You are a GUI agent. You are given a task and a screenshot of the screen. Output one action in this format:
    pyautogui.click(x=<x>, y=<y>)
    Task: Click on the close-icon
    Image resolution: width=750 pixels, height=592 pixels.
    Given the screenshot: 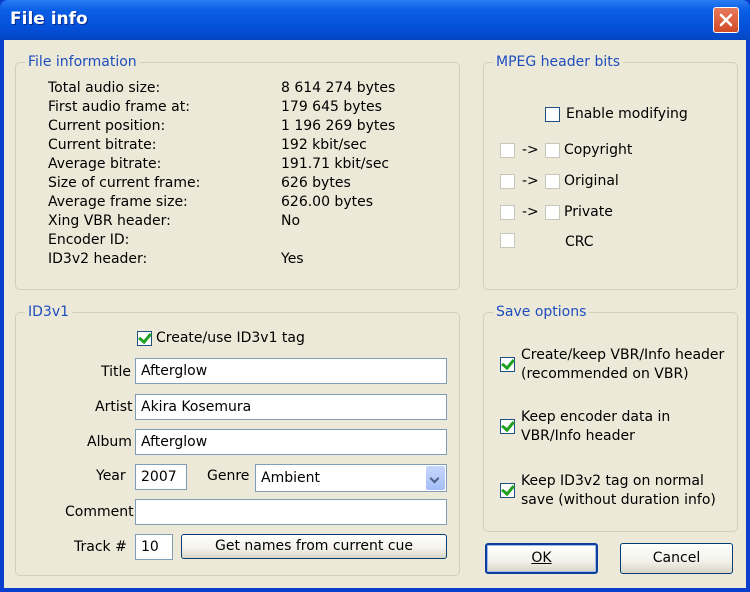 What is the action you would take?
    pyautogui.click(x=726, y=20)
    